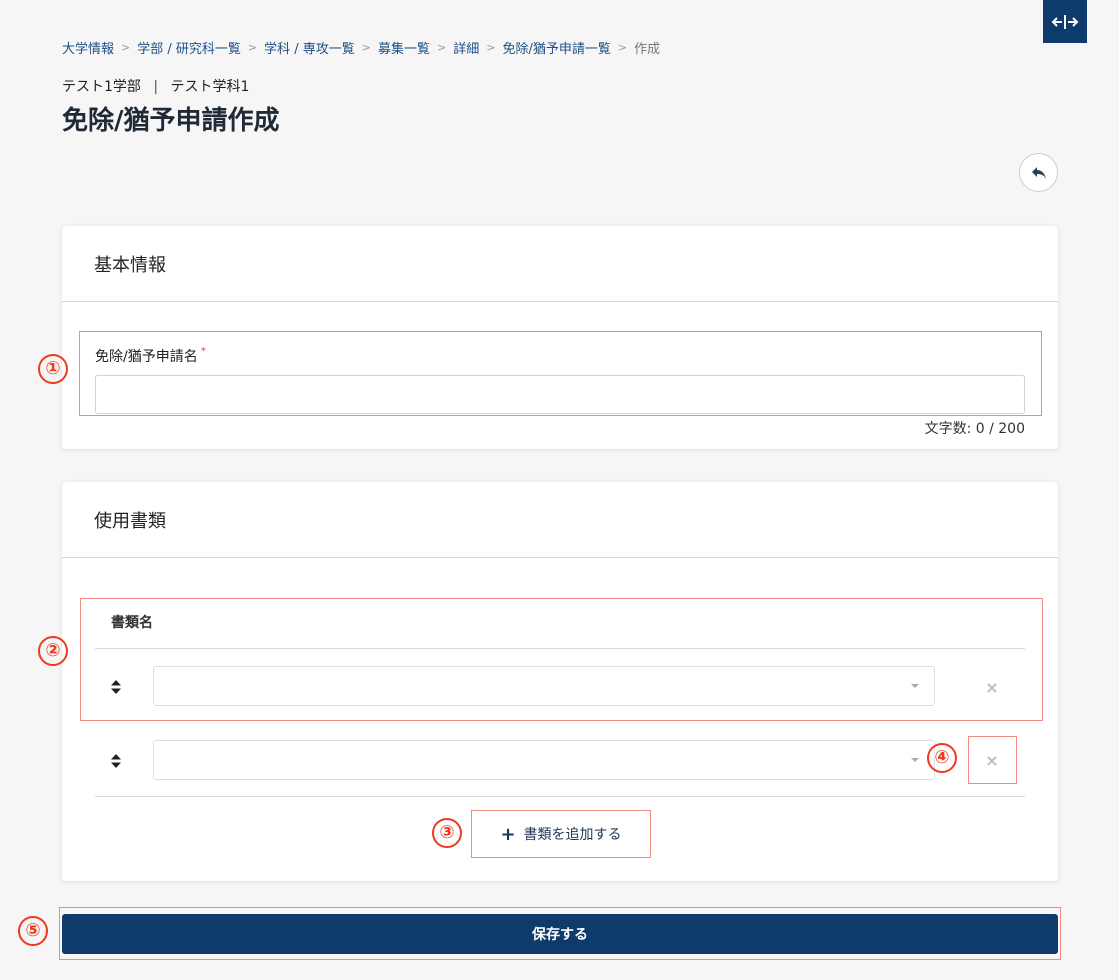  What do you see at coordinates (942, 758) in the screenshot?
I see `marker-4: ④` at bounding box center [942, 758].